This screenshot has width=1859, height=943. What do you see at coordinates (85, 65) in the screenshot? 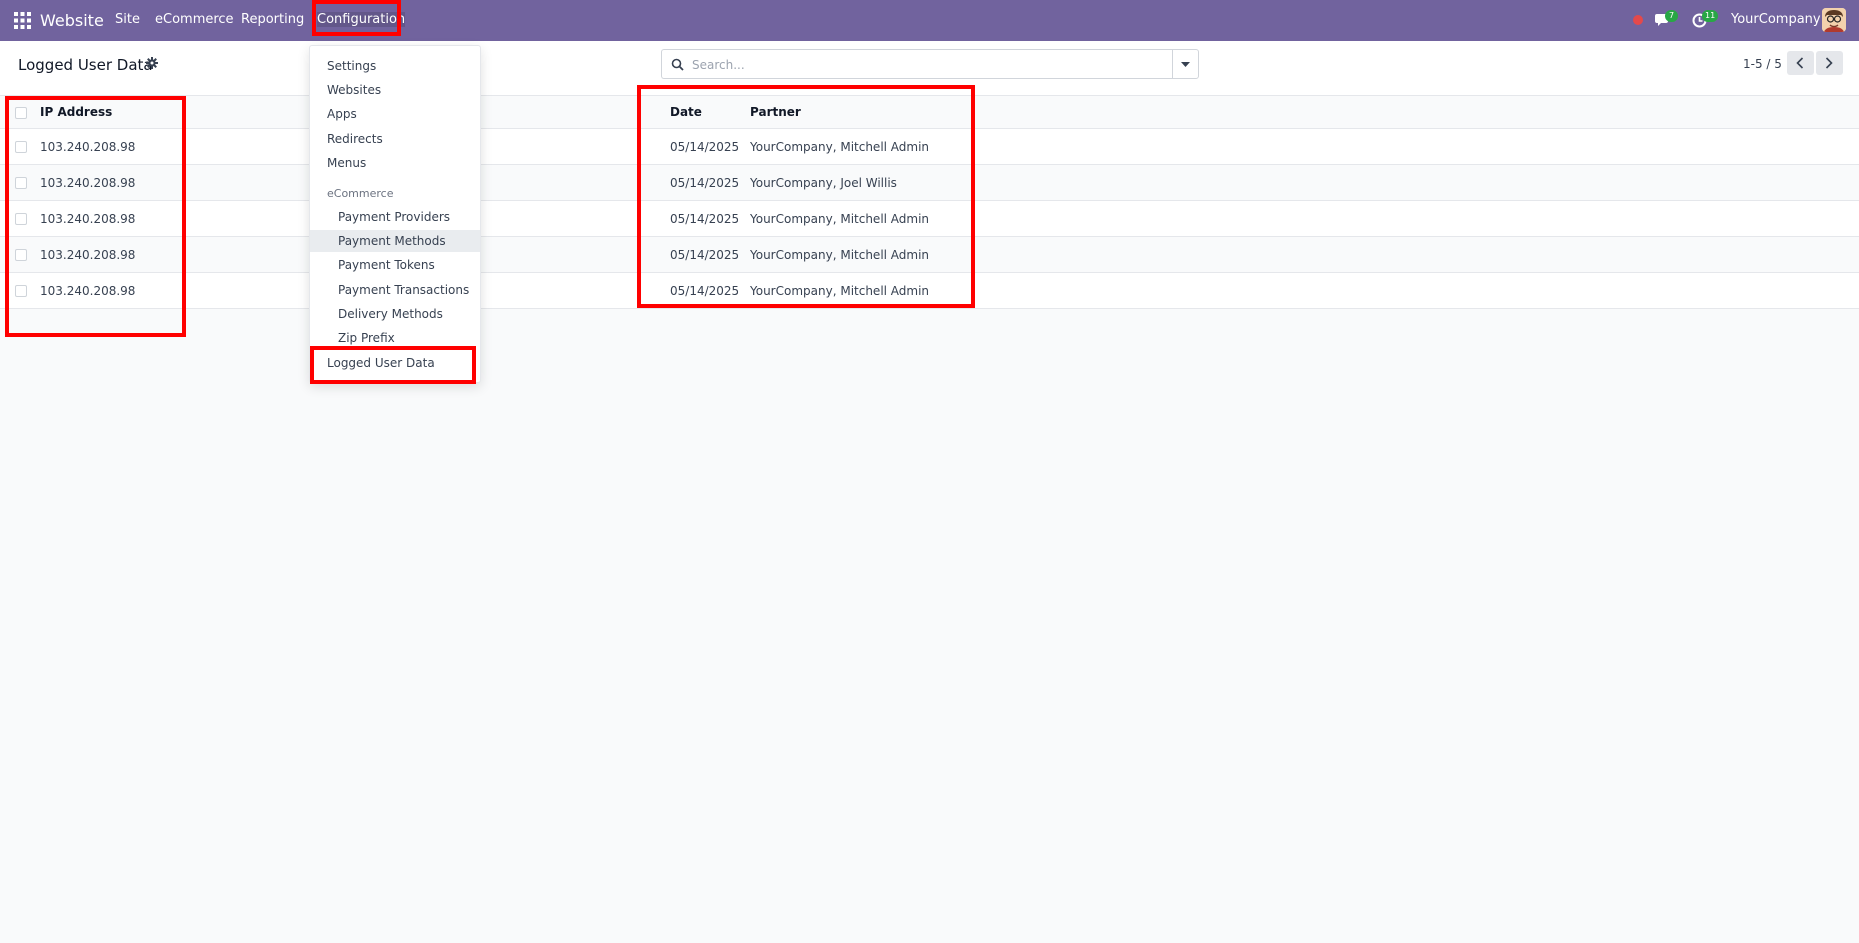
I see `page-title: Logged User Data` at bounding box center [85, 65].